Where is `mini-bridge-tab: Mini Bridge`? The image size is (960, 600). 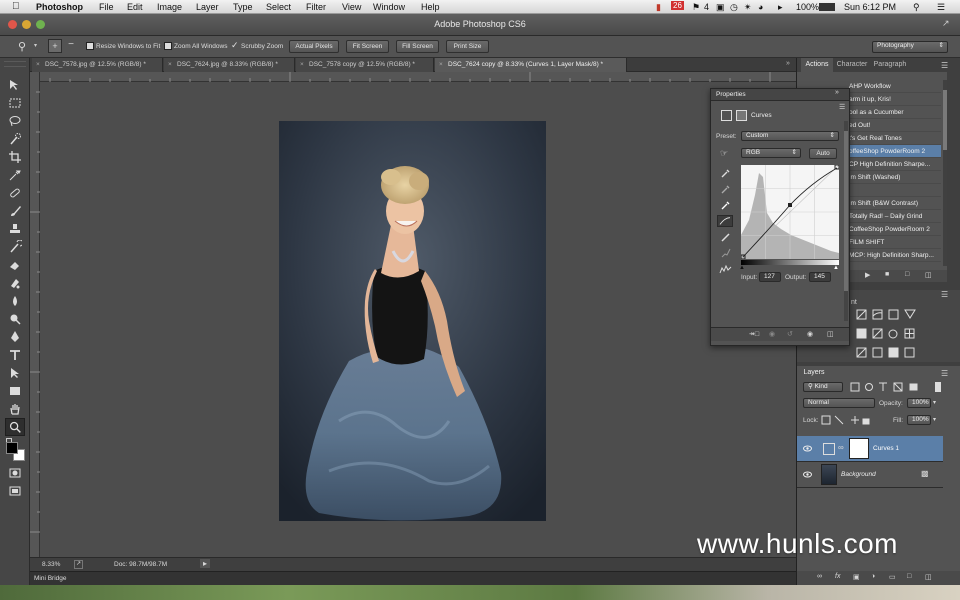 mini-bridge-tab: Mini Bridge is located at coordinates (50, 578).